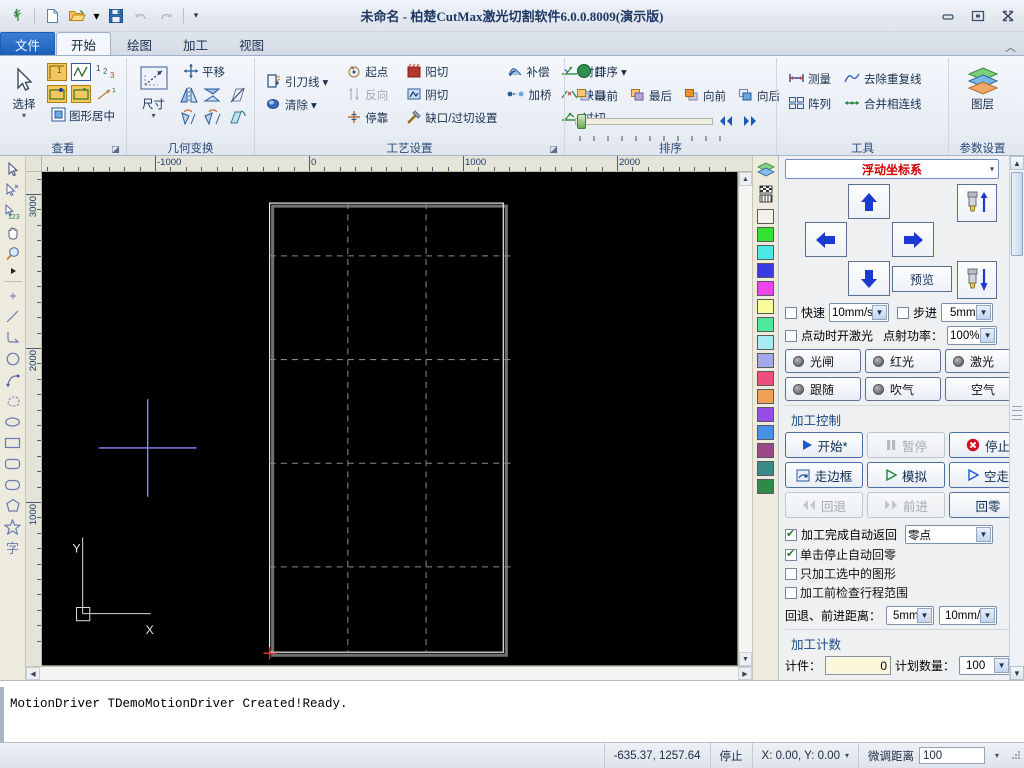 This screenshot has height=768, width=1024. What do you see at coordinates (882, 104) in the screenshot?
I see `merge-connected-lines-button: 合并相连线` at bounding box center [882, 104].